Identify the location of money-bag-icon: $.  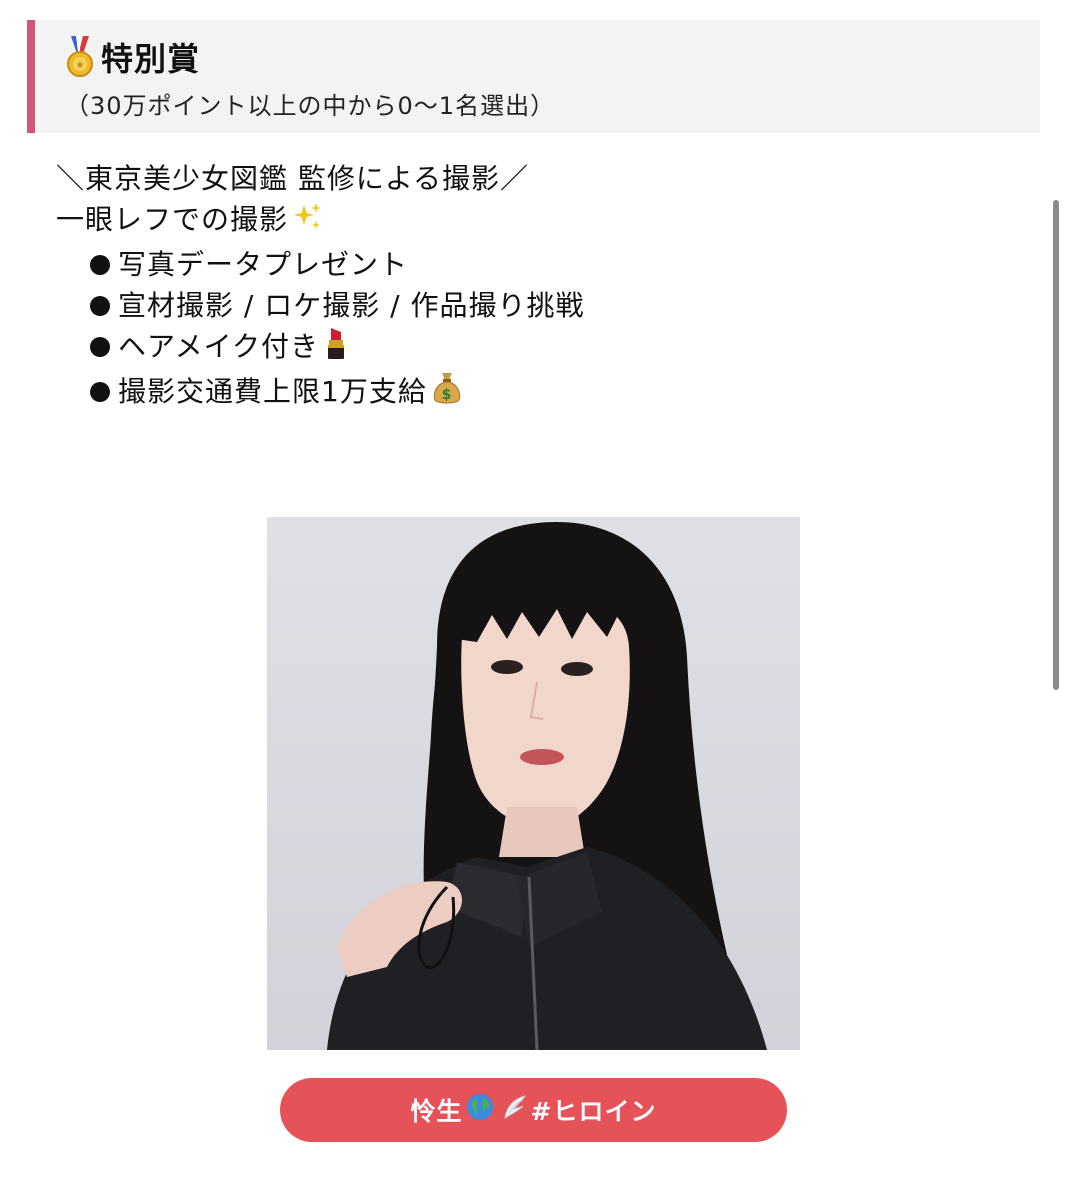
(447, 393).